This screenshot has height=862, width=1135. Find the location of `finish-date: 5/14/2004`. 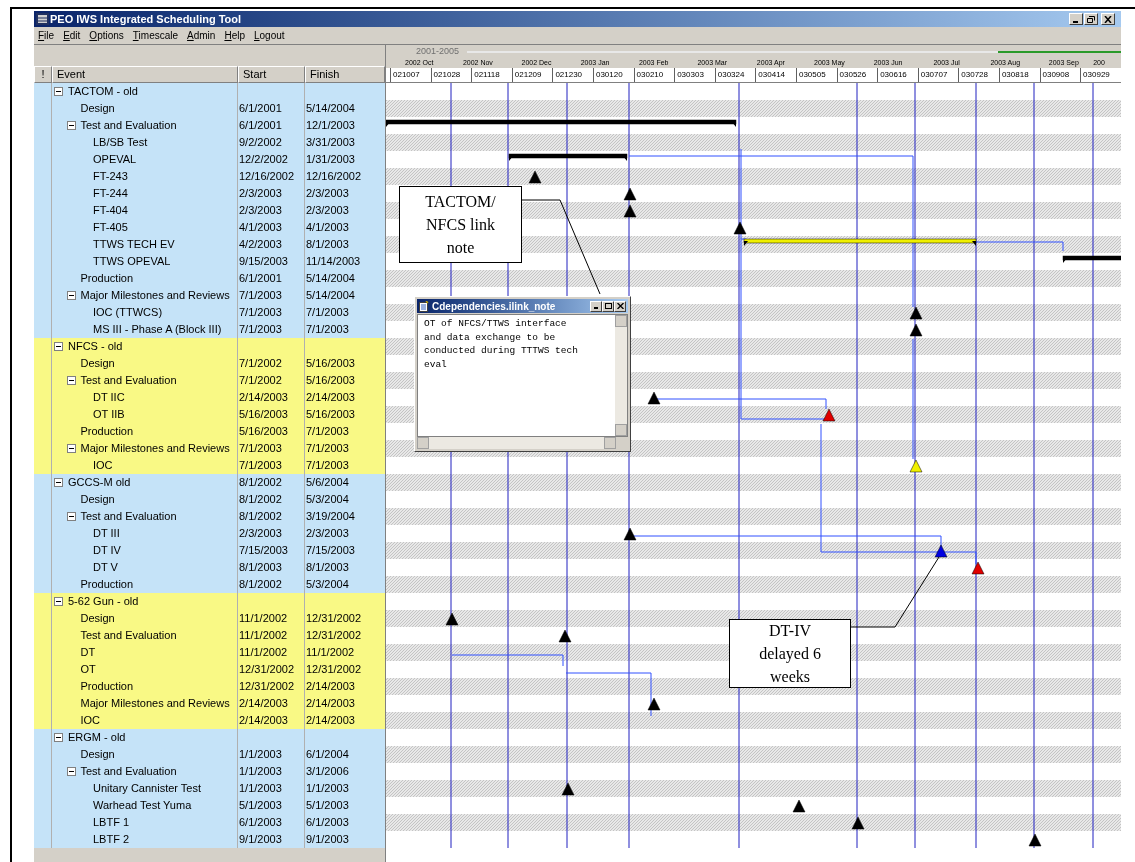

finish-date: 5/14/2004 is located at coordinates (330, 109).